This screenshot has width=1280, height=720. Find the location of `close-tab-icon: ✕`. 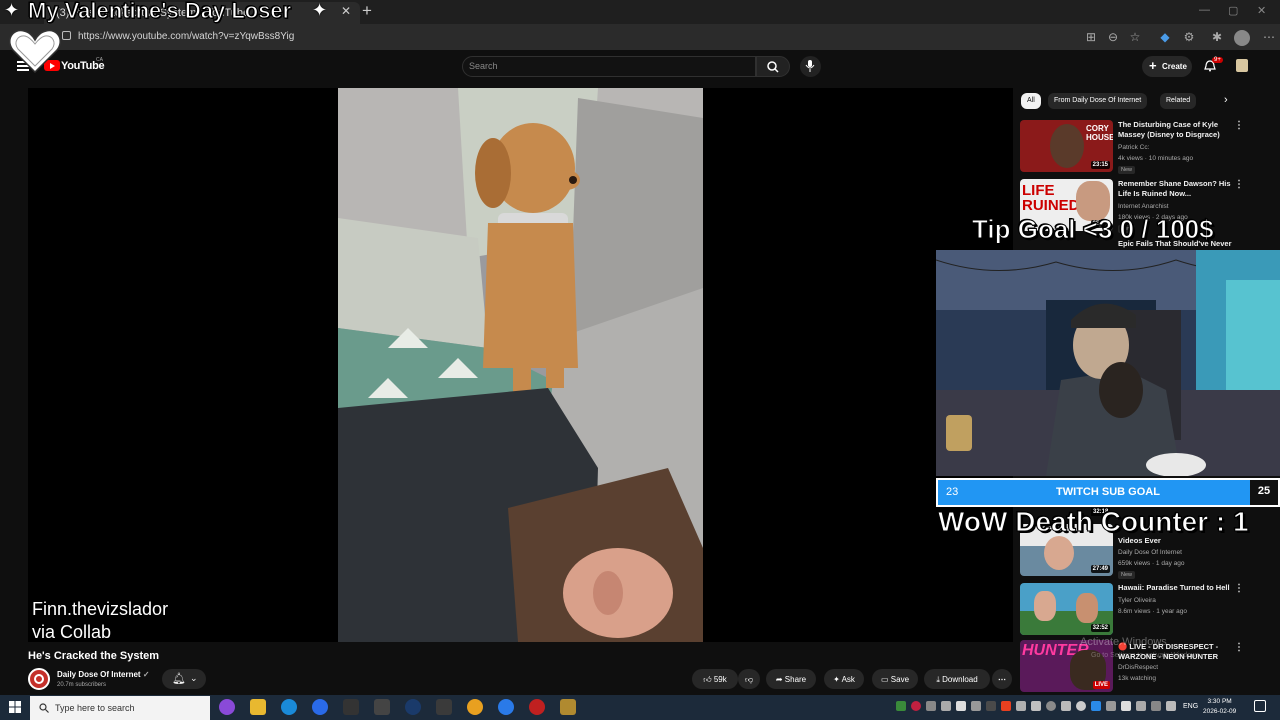

close-tab-icon: ✕ is located at coordinates (346, 11).